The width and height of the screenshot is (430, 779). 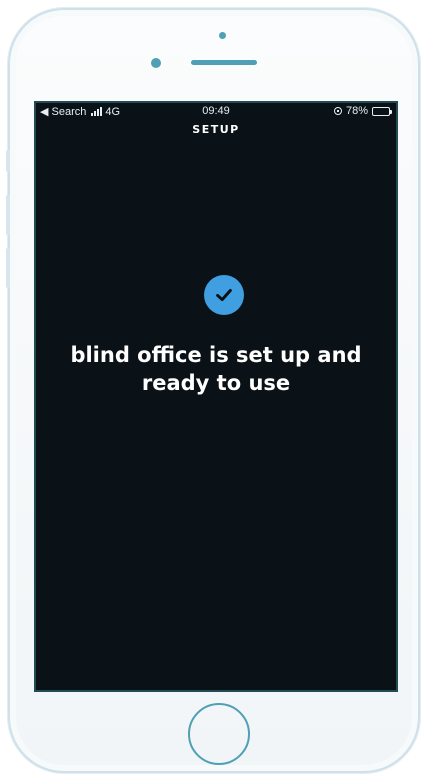 I want to click on volume-up-button, so click(x=8, y=215).